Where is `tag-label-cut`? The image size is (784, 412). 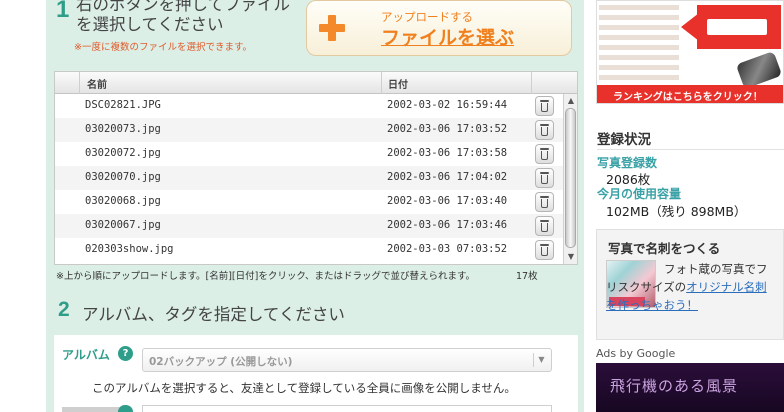
tag-label-cut is located at coordinates (92, 409).